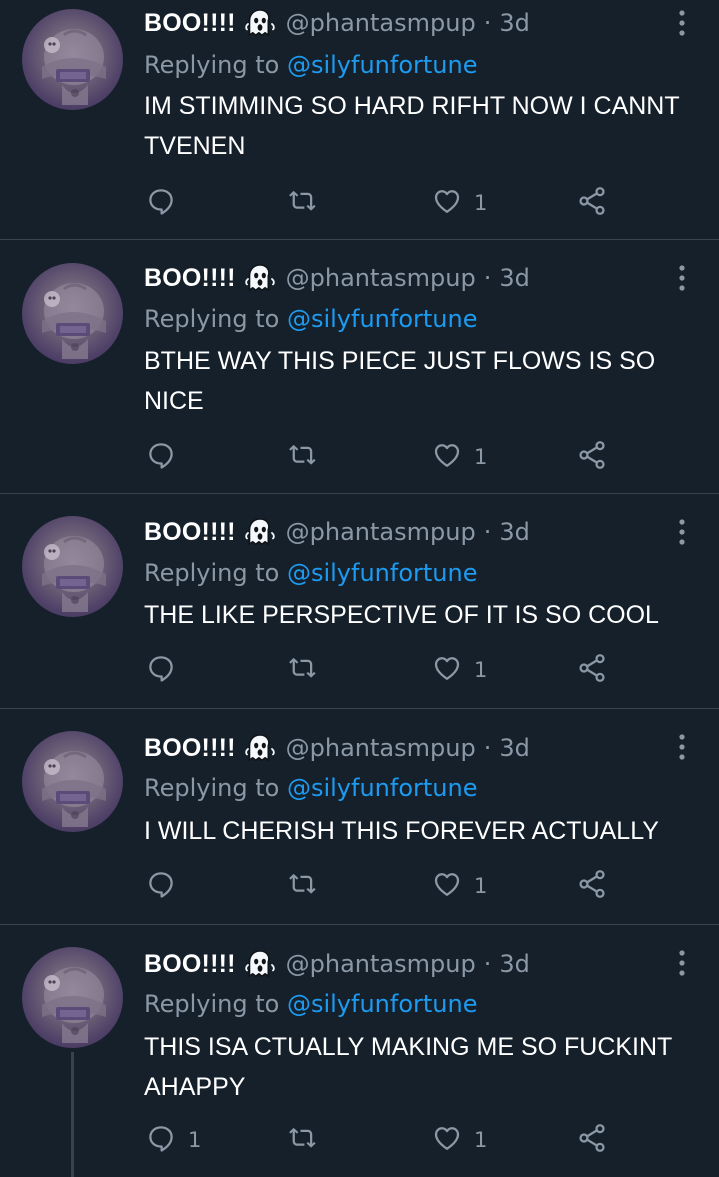 The image size is (719, 1177). What do you see at coordinates (173, 1140) in the screenshot?
I see `reply-button: 1` at bounding box center [173, 1140].